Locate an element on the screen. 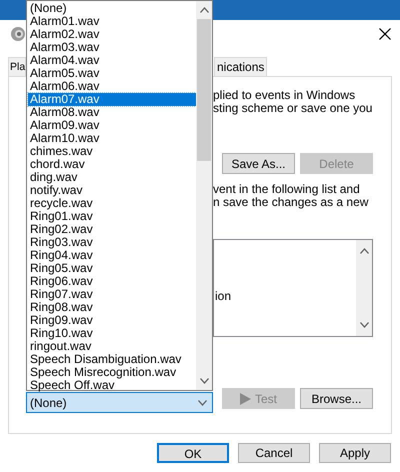  dropdown-option: Alarm04.wav is located at coordinates (112, 60).